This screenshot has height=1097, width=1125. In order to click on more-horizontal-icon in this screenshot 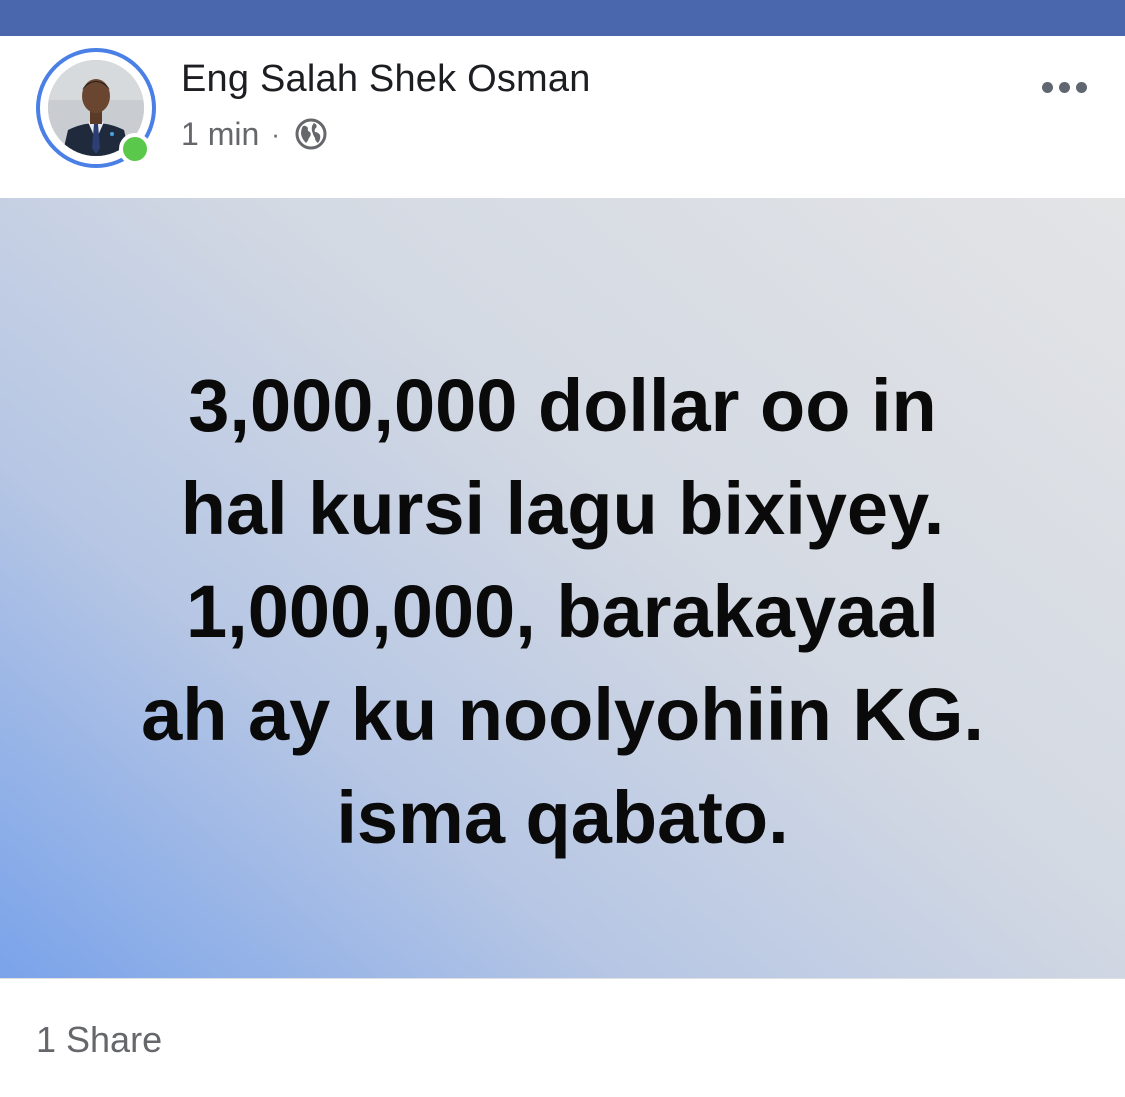, I will do `click(1047, 87)`.